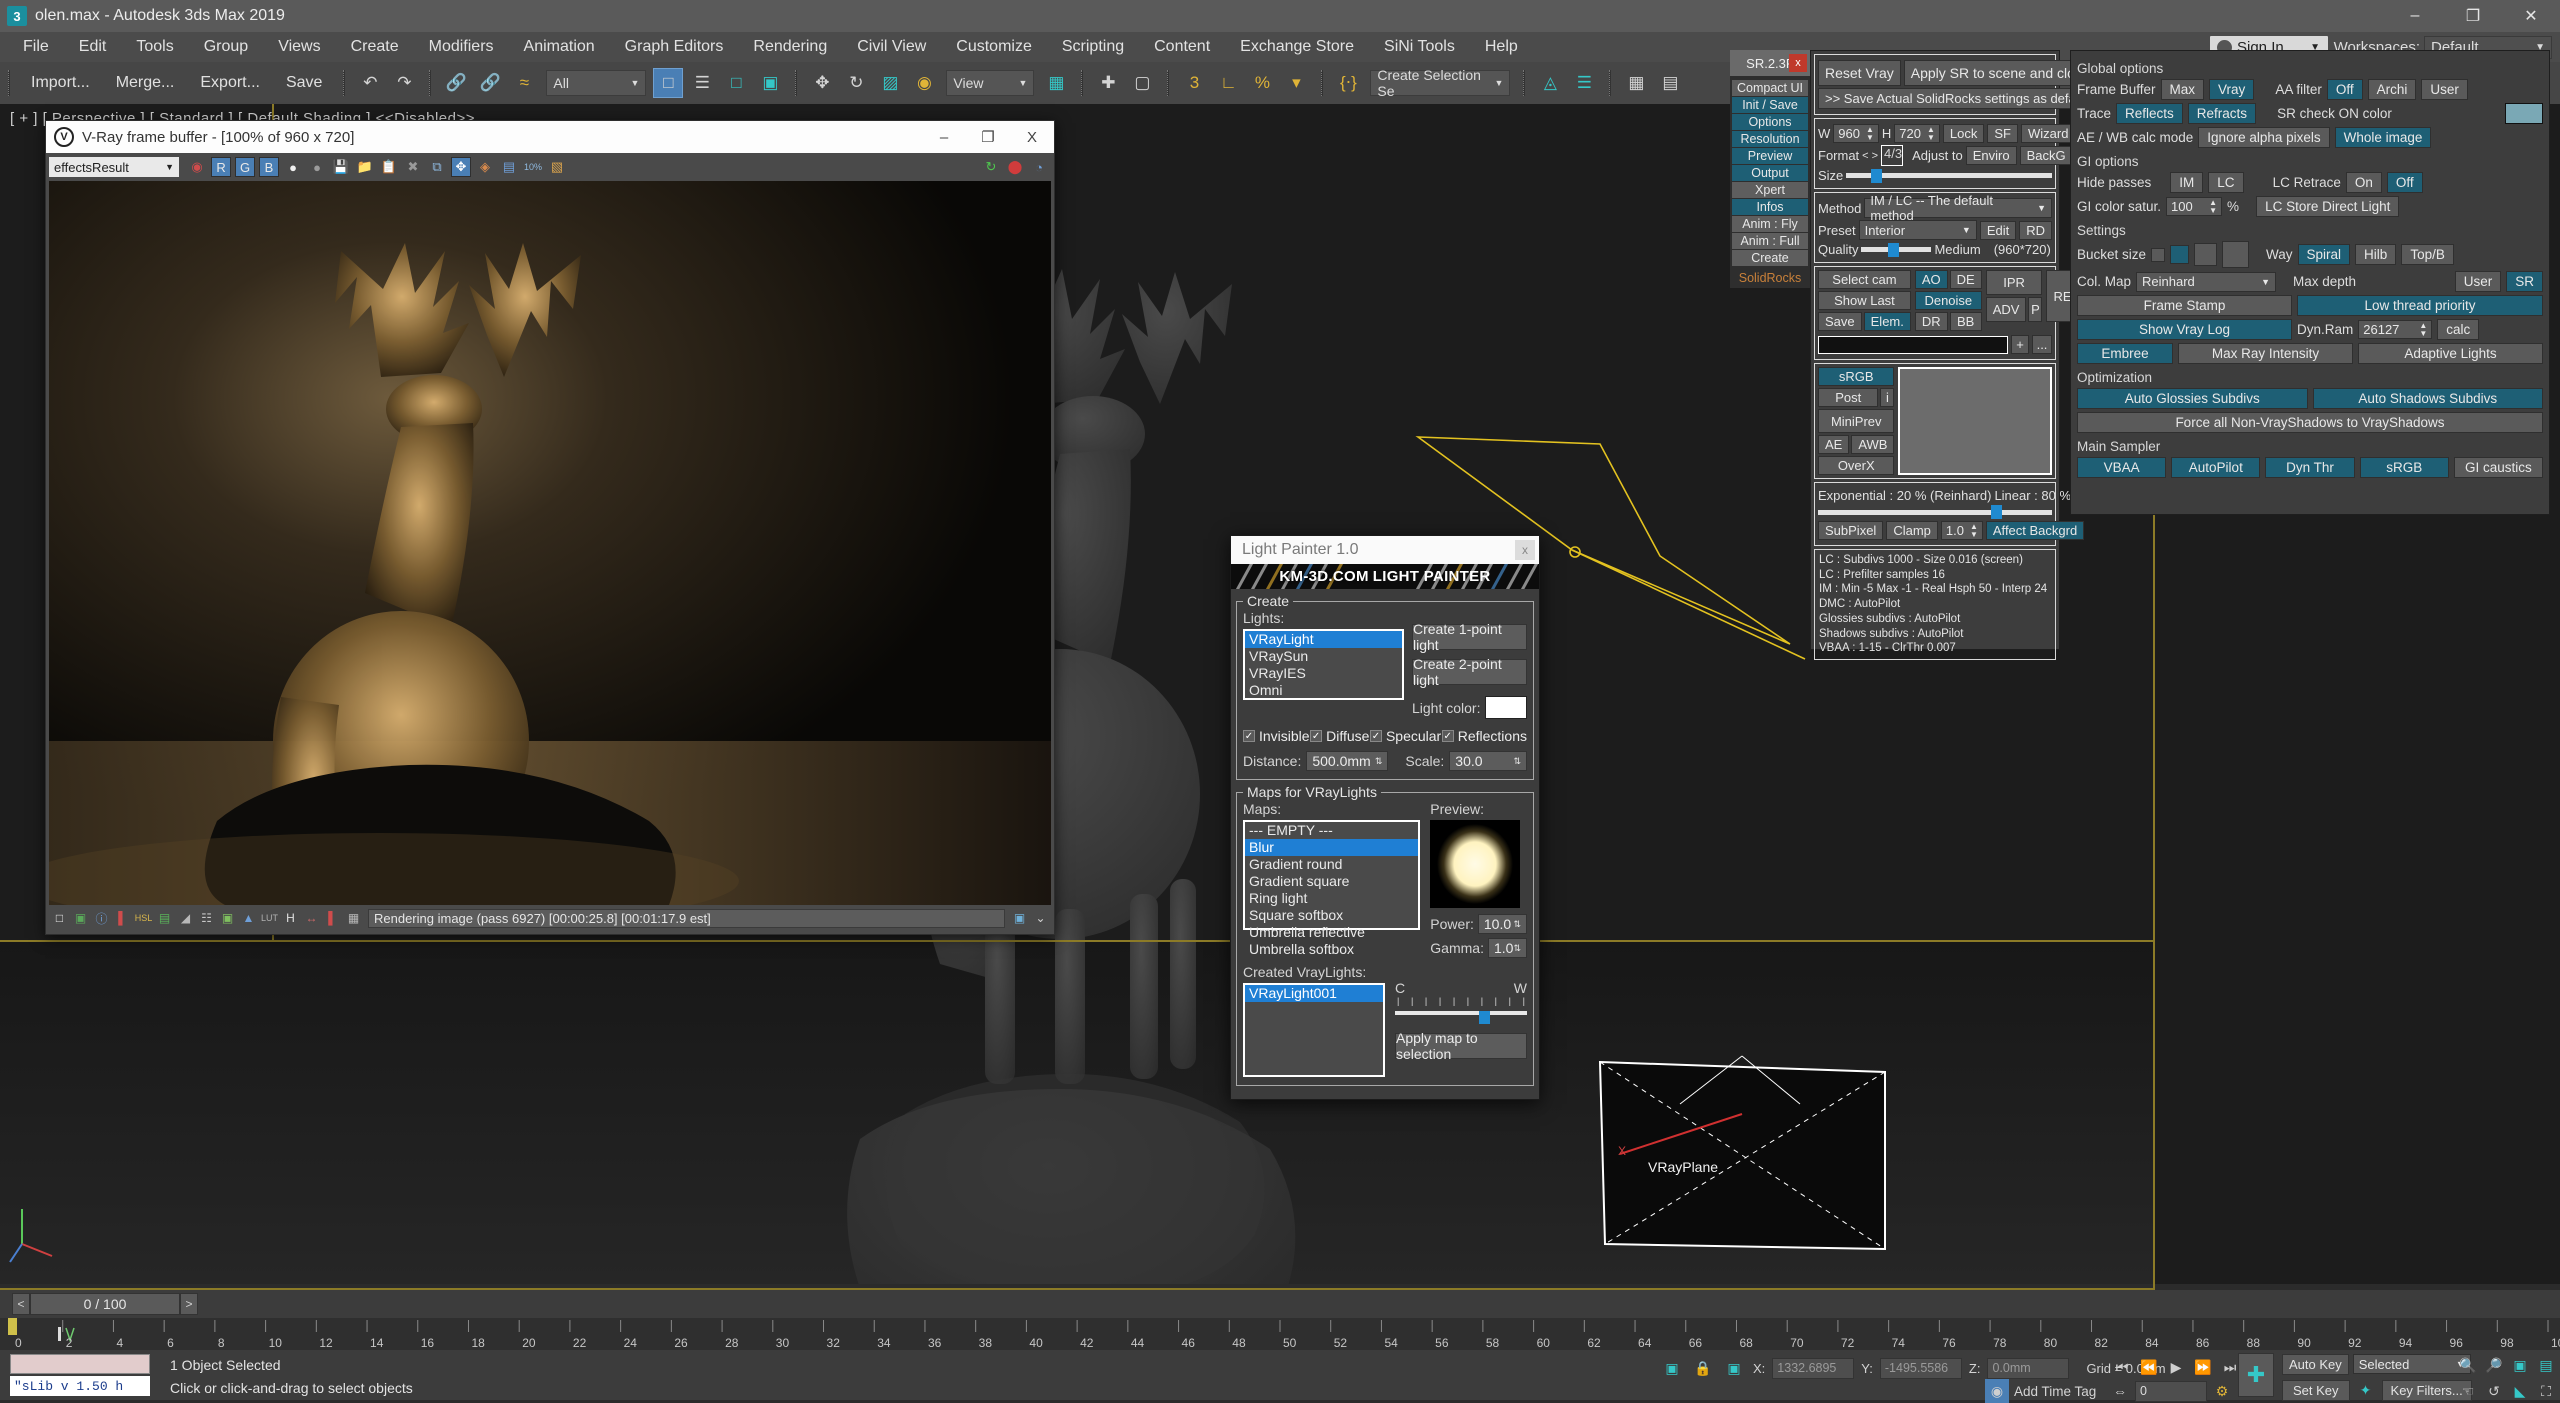 The image size is (2560, 1403). I want to click on sr-tab-resolution: Resolution, so click(1770, 139).